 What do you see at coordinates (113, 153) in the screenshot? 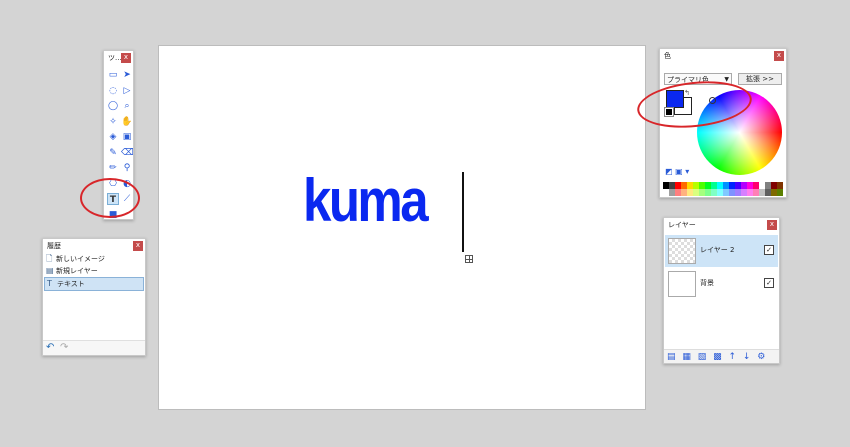
I see `paintbrush-icon: ✎` at bounding box center [113, 153].